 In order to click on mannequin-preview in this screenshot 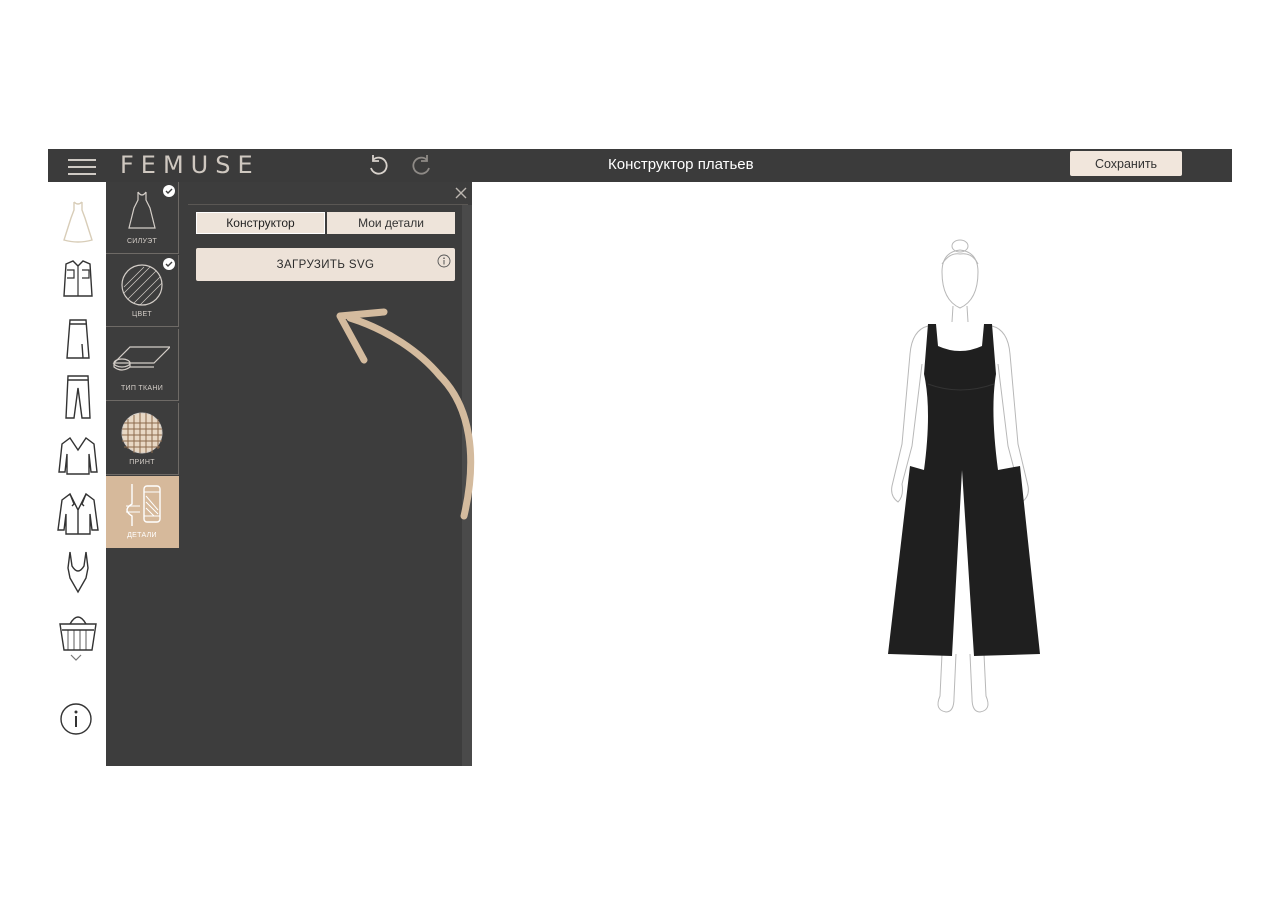, I will do `click(964, 476)`.